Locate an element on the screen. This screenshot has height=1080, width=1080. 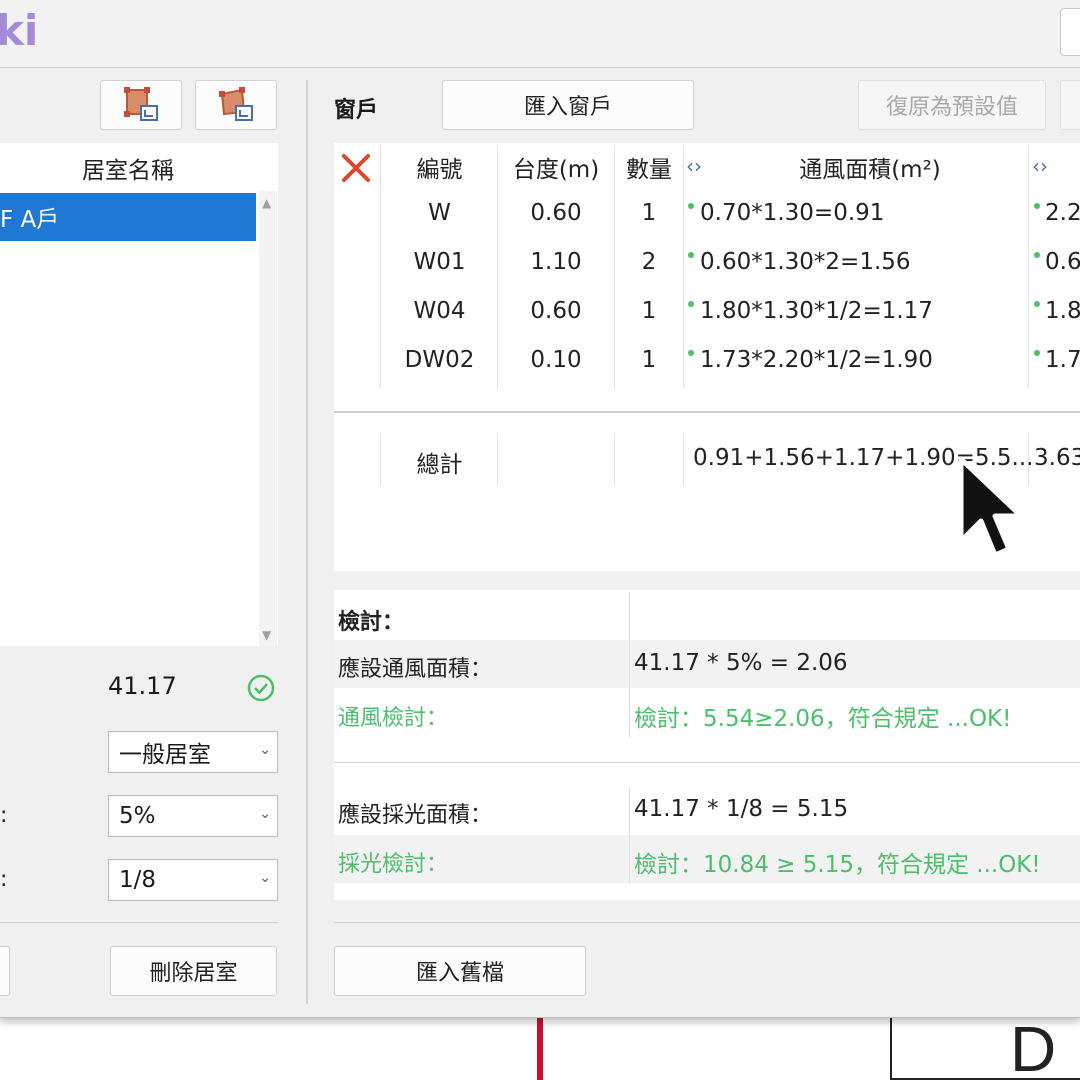
delete-room-button: 刪除居室 is located at coordinates (193, 971).